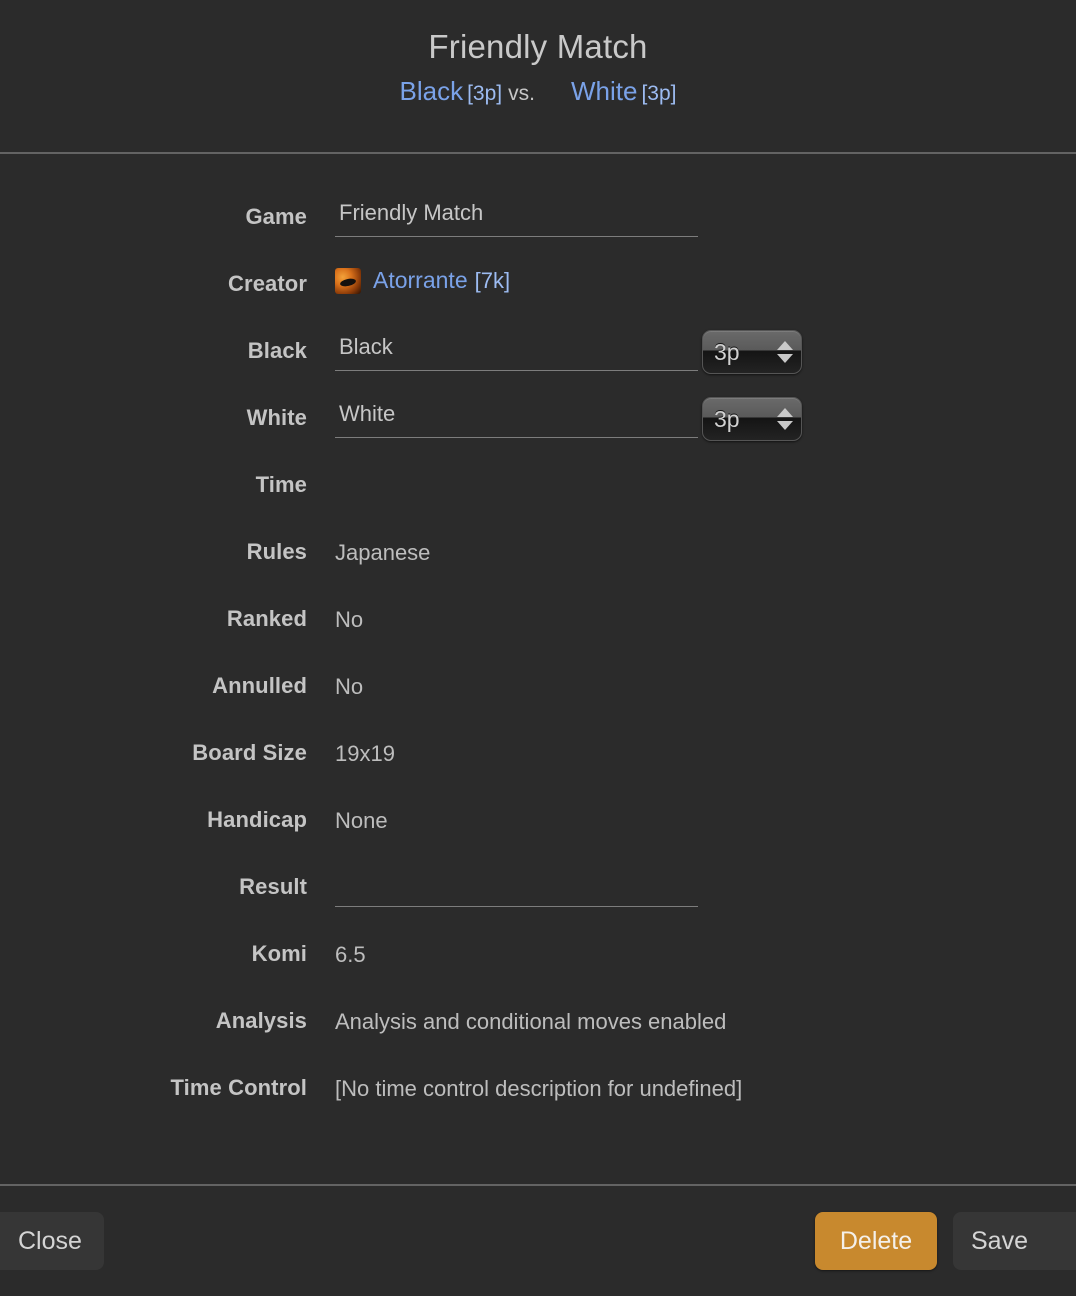  I want to click on value-ranked: No, so click(349, 619).